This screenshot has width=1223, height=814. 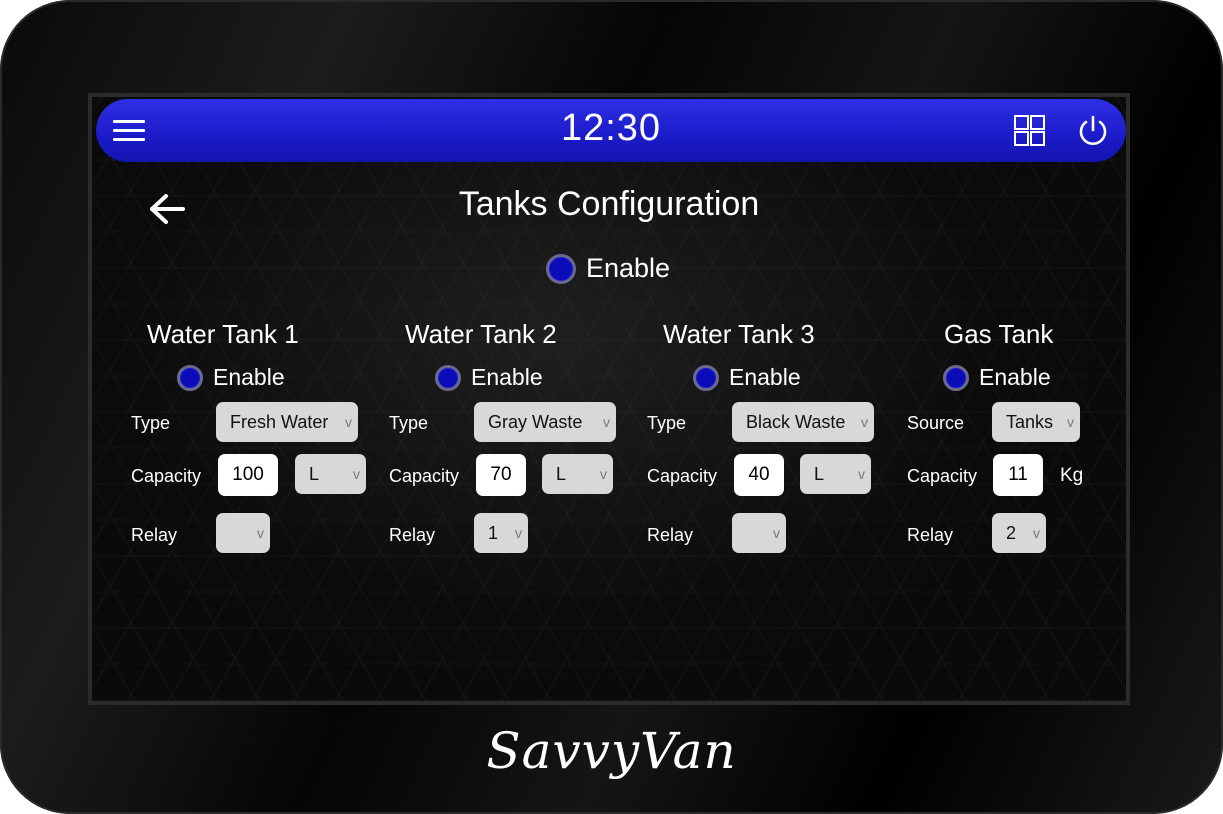 I want to click on relay-select: 2v, so click(x=1019, y=533).